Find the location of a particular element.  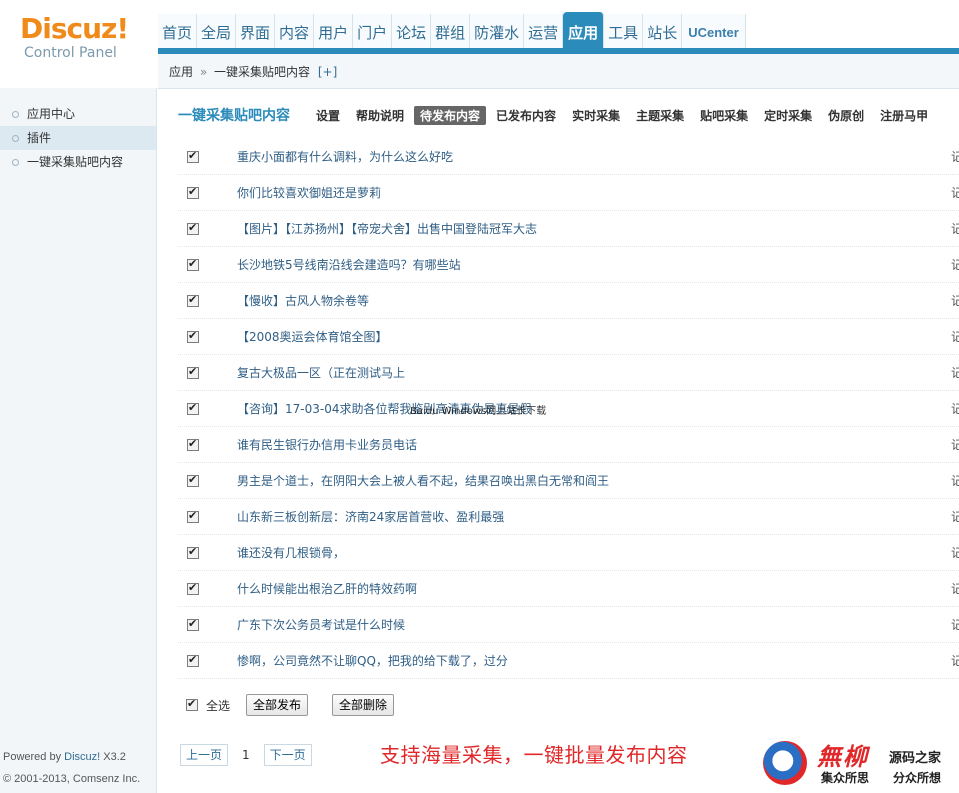

post-title-link: 【图片】【江苏扬州】【帝宠犬舍】出售中国登陆冠军大志 is located at coordinates (387, 228).